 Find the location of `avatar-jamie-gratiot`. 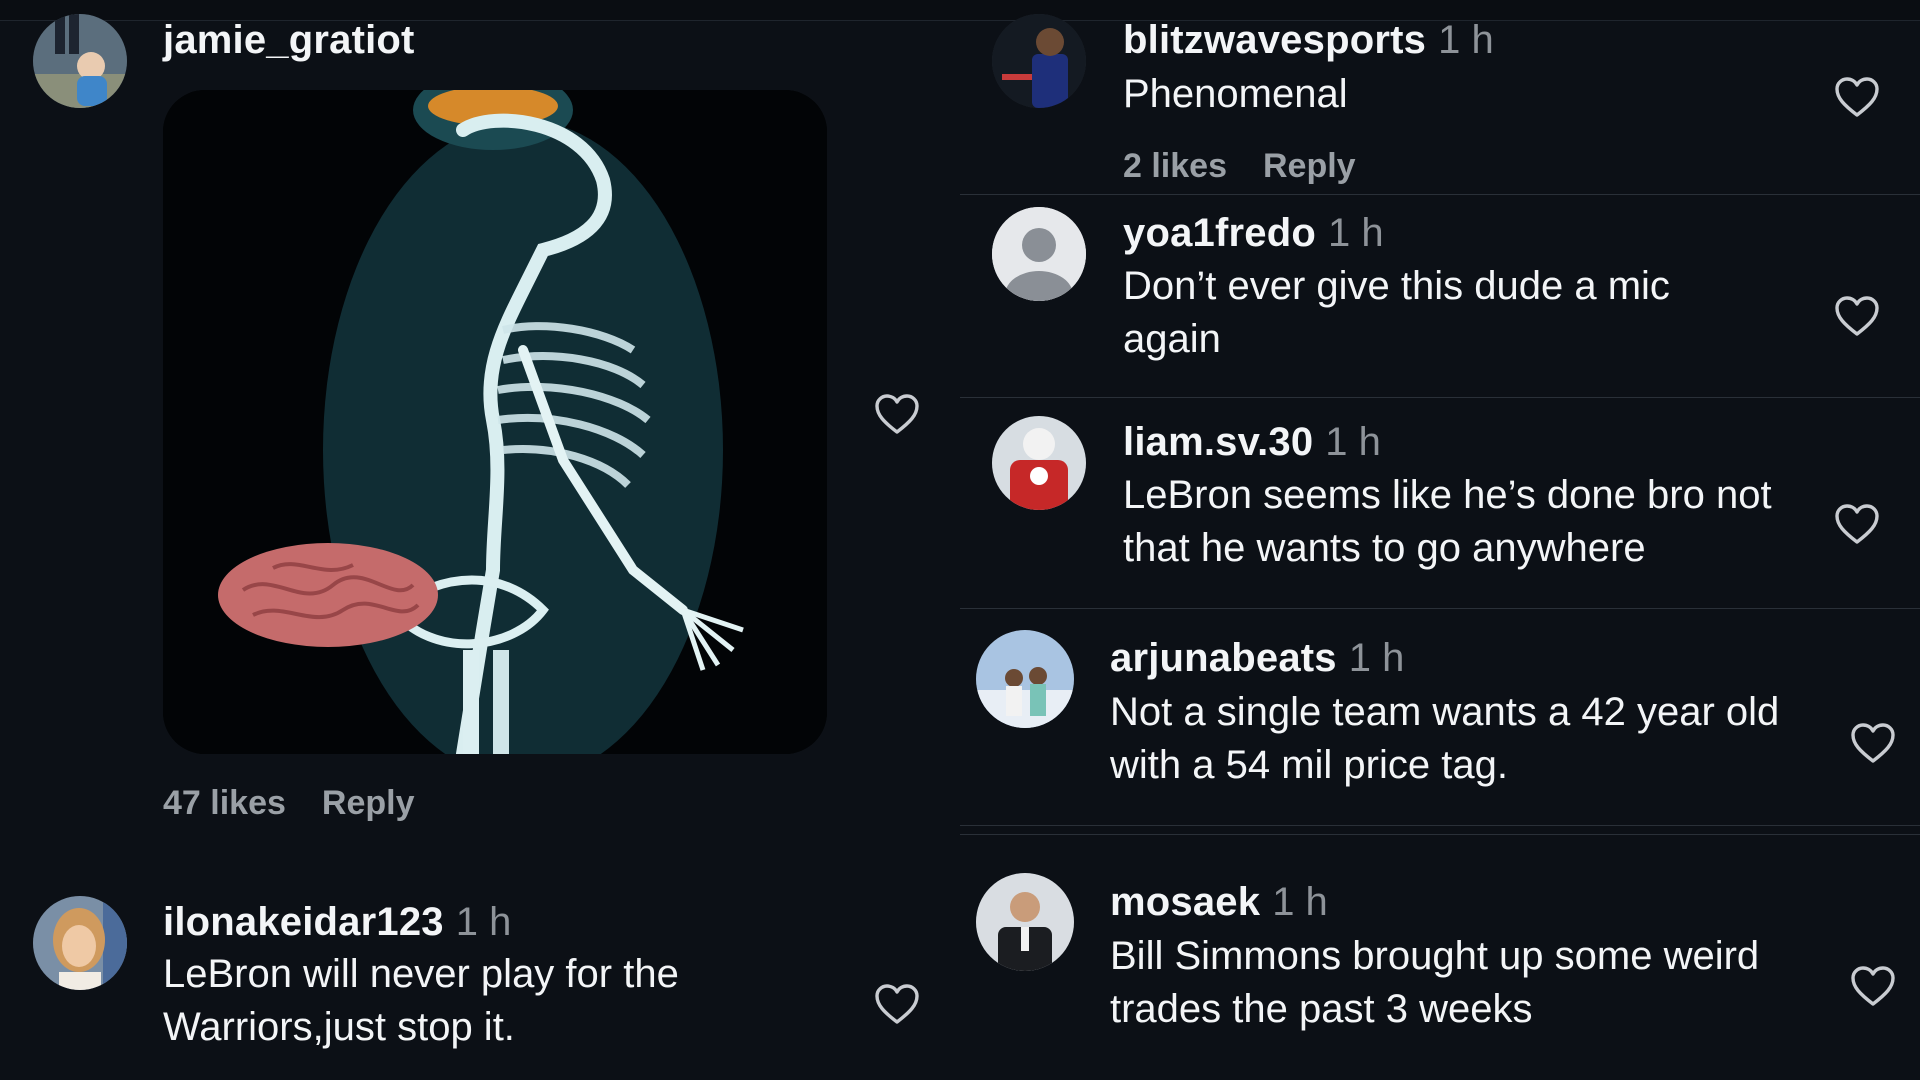

avatar-jamie-gratiot is located at coordinates (80, 61).